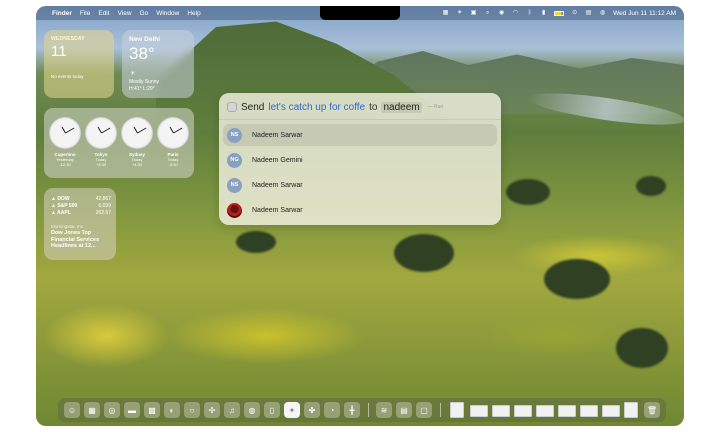 This screenshot has width=720, height=432. What do you see at coordinates (360, 119) in the screenshot?
I see `divider` at bounding box center [360, 119].